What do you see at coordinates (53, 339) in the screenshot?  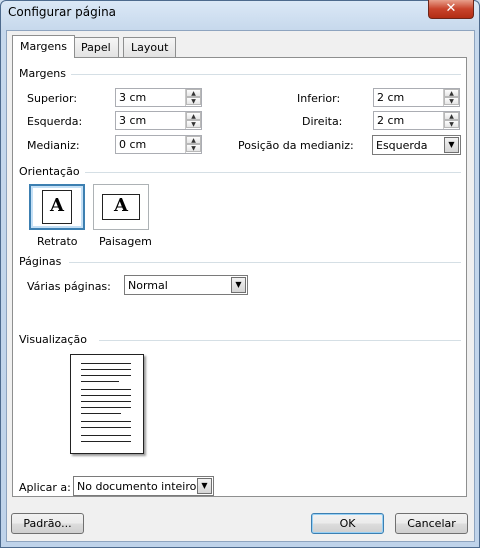 I see `preview-heading: Visualização` at bounding box center [53, 339].